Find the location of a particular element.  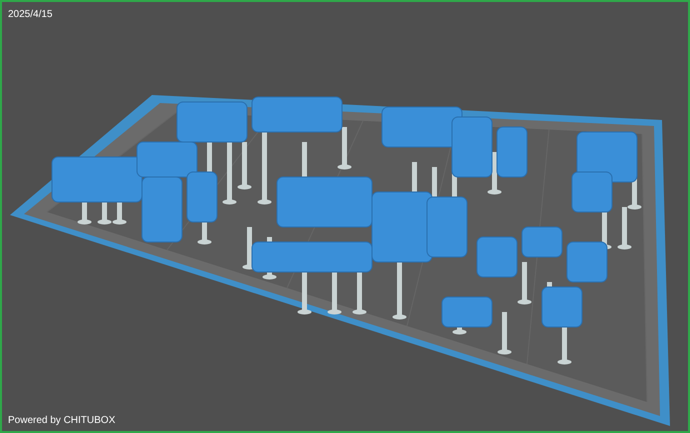

date-label: 2025/4/15 is located at coordinates (30, 14).